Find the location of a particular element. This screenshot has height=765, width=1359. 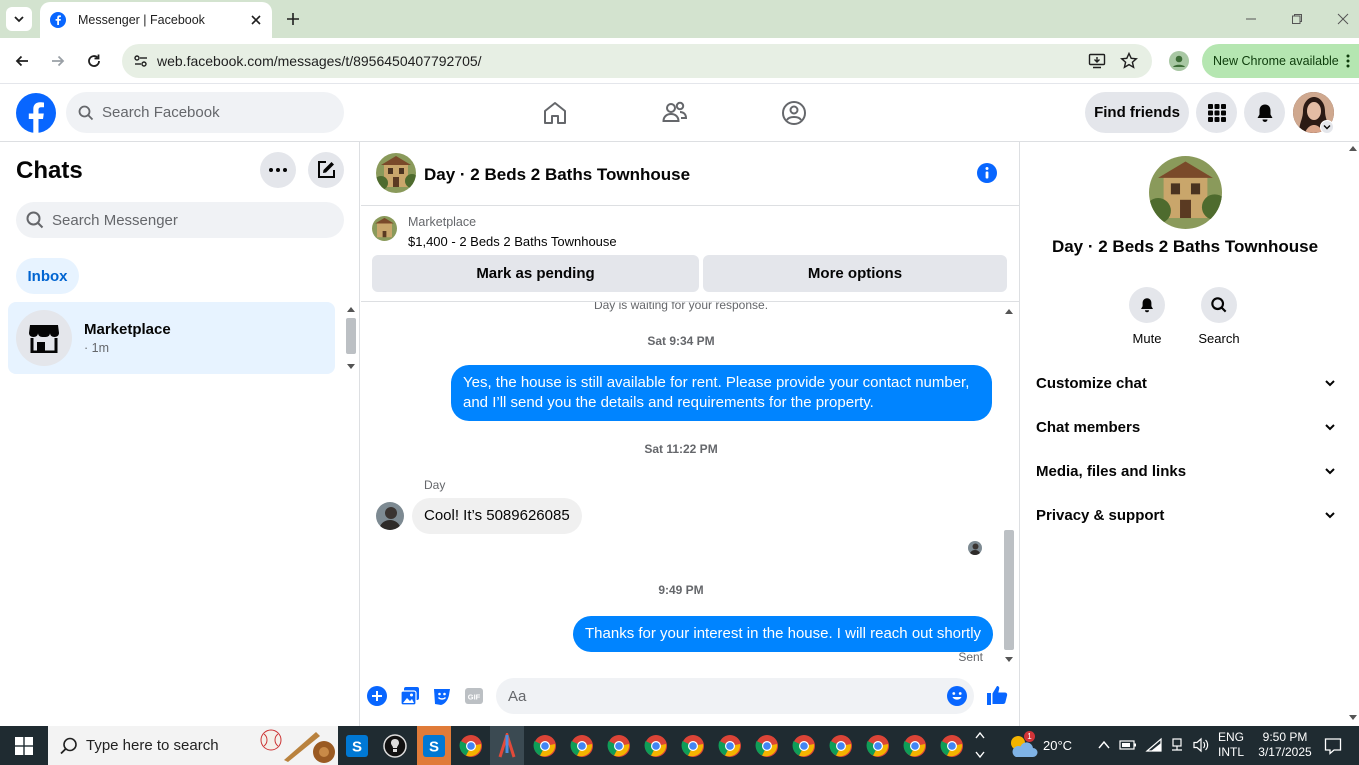

back-button is located at coordinates (22, 61).